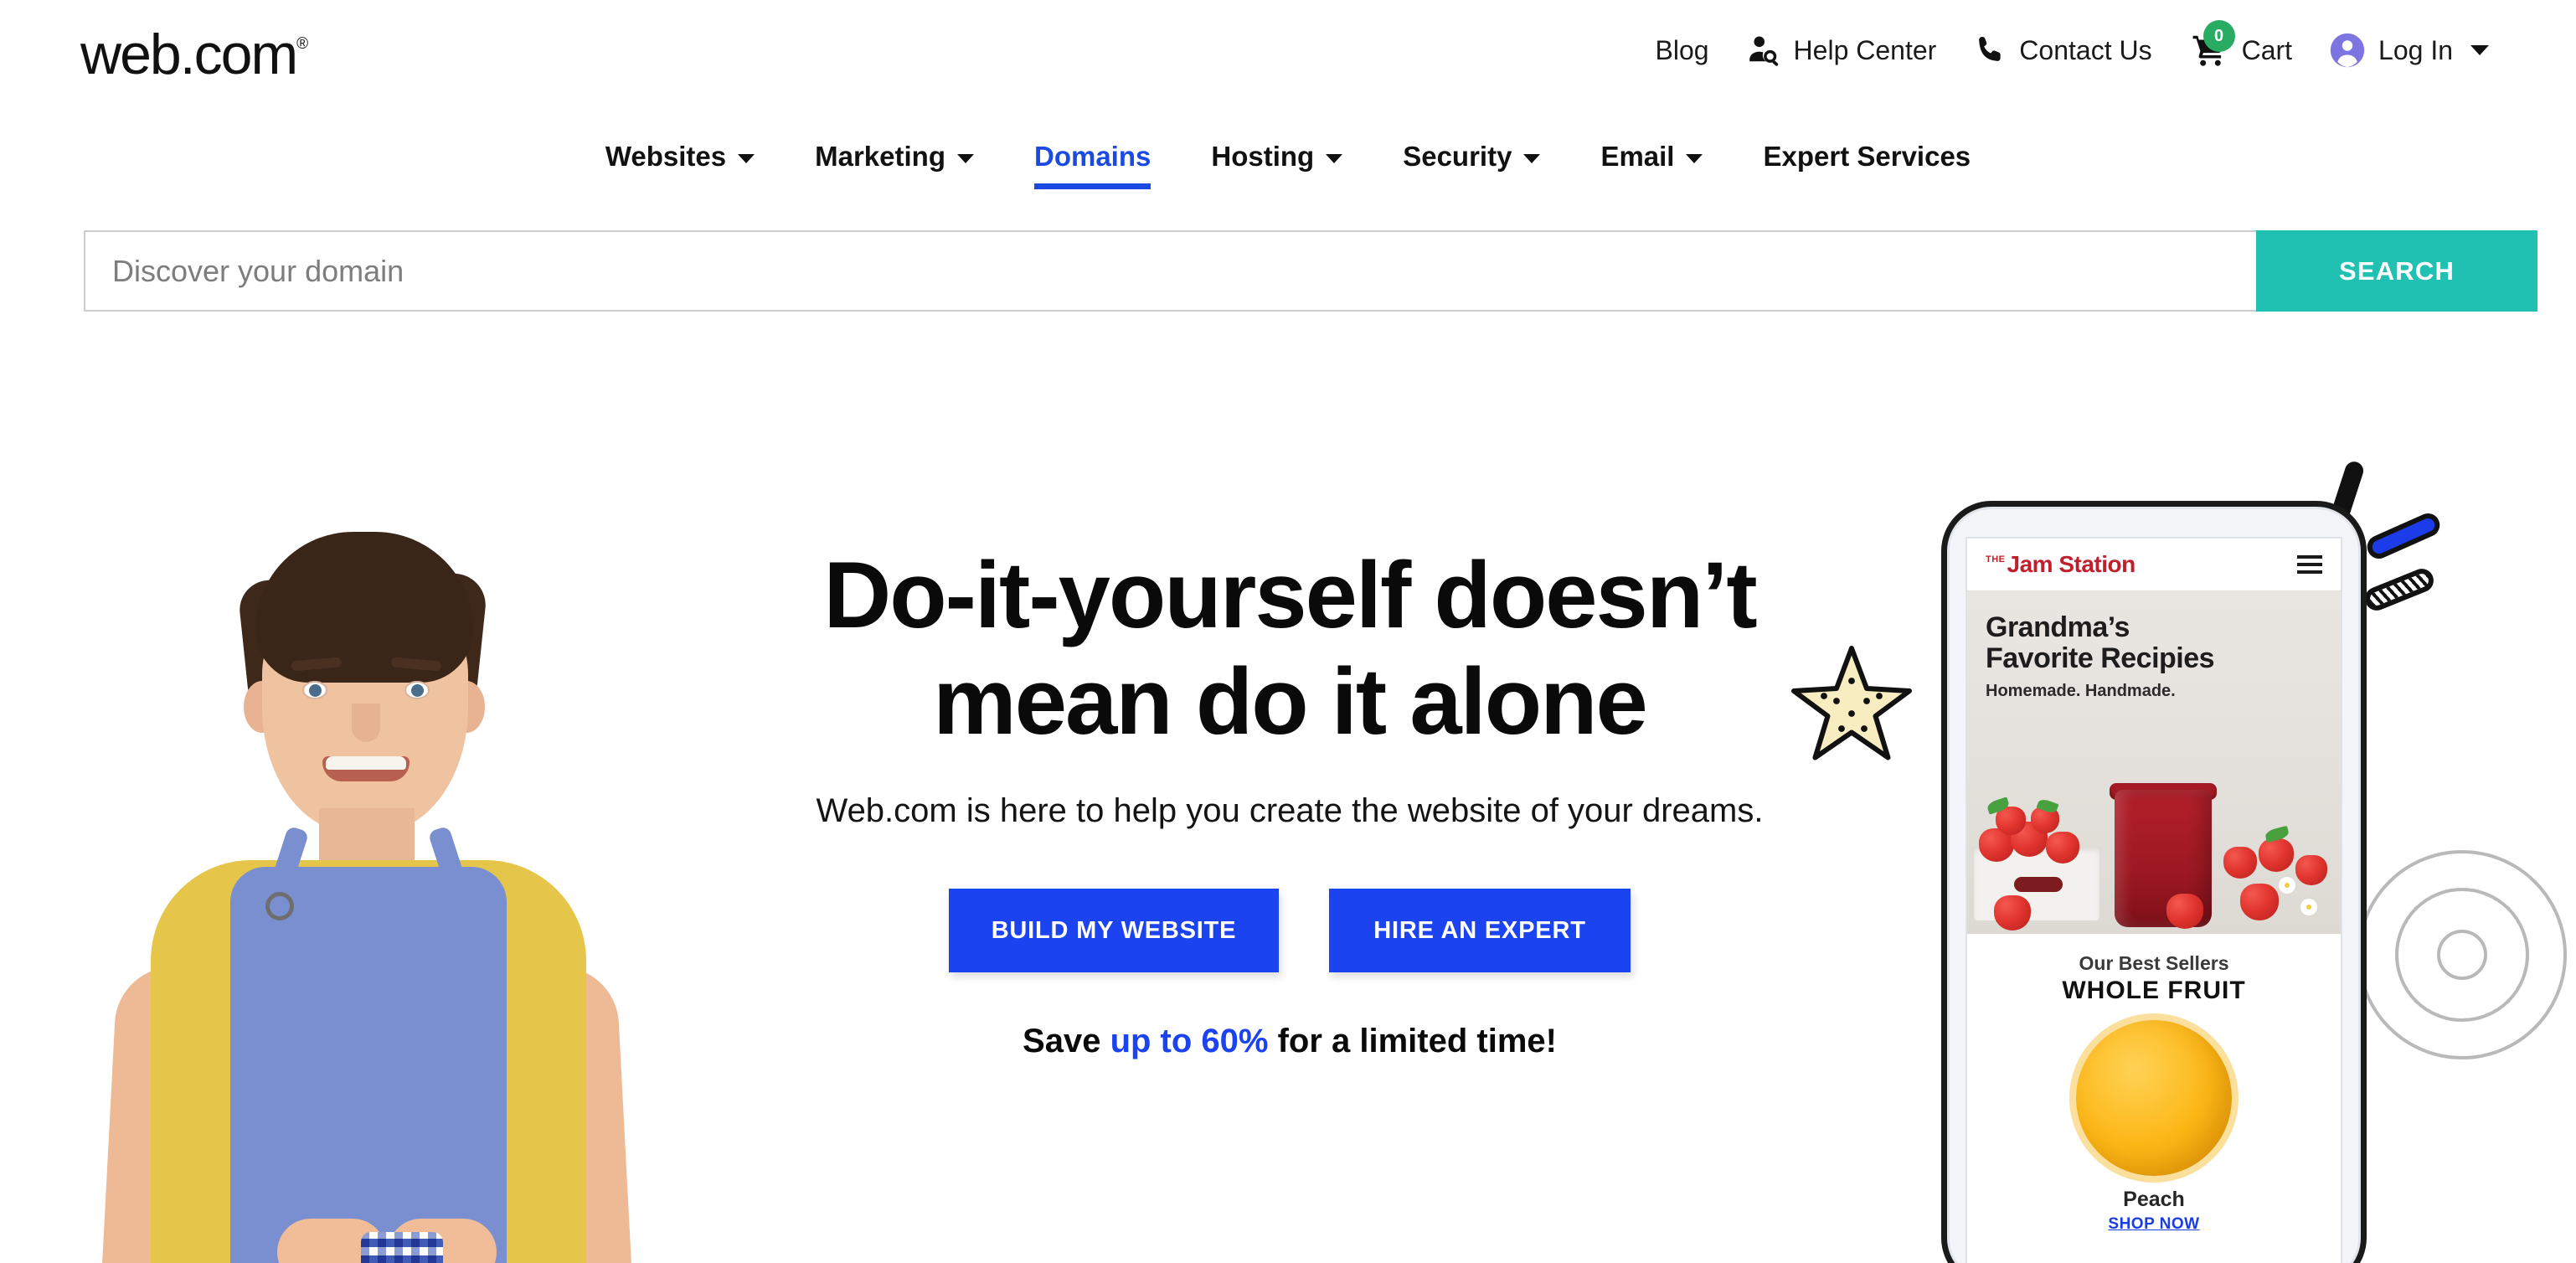 This screenshot has height=1263, width=2576. I want to click on nav-item-security: Security, so click(1471, 156).